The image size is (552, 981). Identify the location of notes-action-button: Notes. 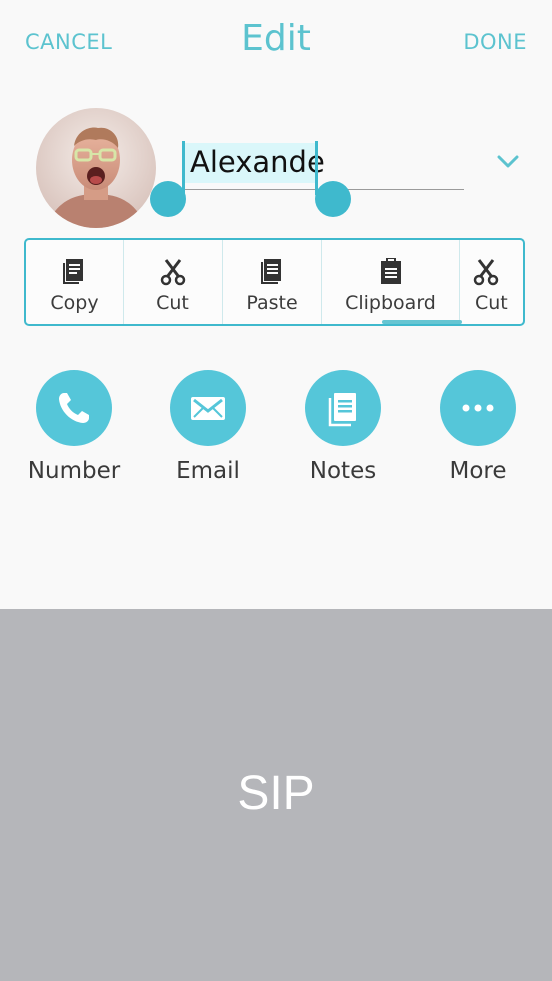
(343, 427).